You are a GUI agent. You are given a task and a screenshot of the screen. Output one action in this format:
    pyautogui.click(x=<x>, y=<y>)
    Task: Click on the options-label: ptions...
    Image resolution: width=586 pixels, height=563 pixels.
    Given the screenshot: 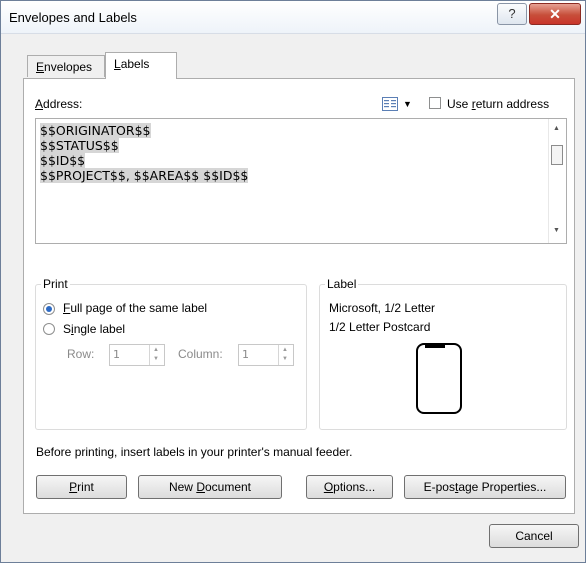 What is the action you would take?
    pyautogui.click(x=354, y=487)
    